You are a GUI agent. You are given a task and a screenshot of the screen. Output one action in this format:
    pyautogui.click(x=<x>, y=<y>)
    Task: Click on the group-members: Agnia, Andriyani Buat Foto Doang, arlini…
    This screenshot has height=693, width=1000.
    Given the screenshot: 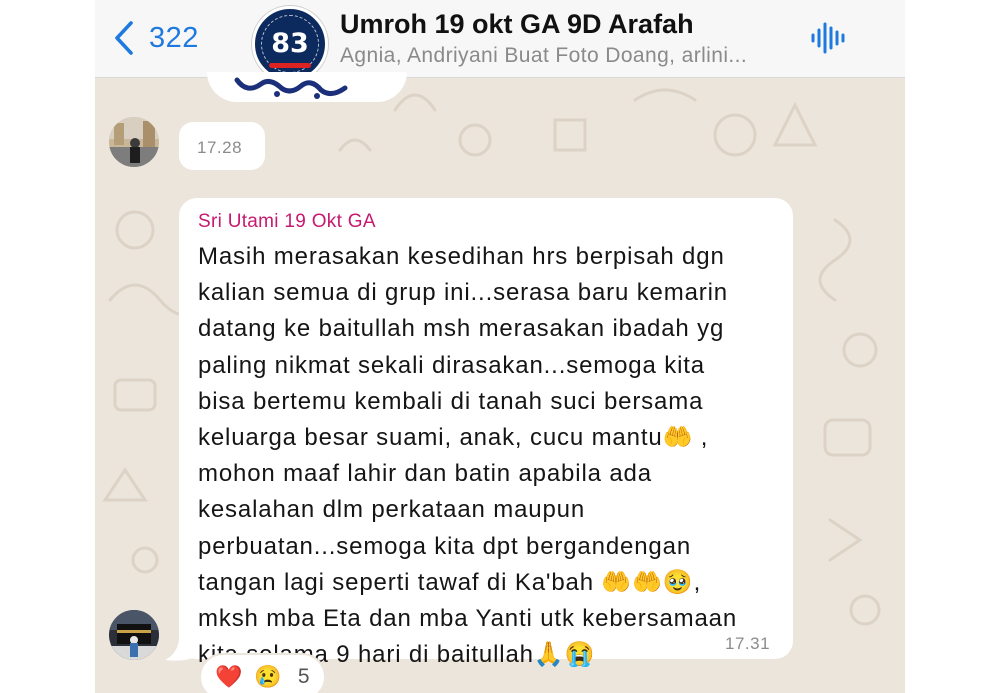 What is the action you would take?
    pyautogui.click(x=543, y=56)
    